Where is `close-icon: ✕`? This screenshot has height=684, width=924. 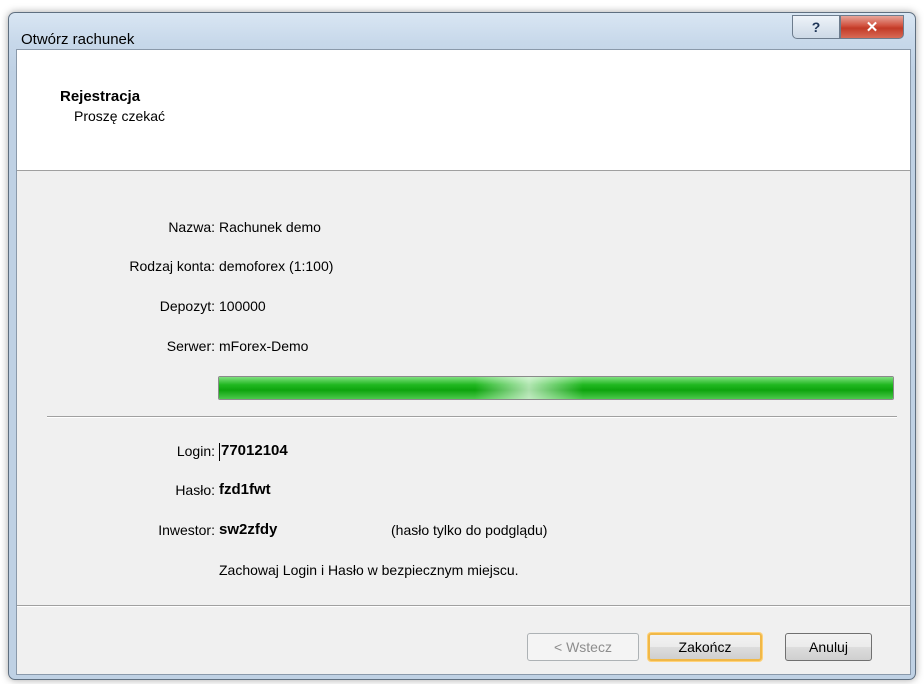 close-icon: ✕ is located at coordinates (872, 27).